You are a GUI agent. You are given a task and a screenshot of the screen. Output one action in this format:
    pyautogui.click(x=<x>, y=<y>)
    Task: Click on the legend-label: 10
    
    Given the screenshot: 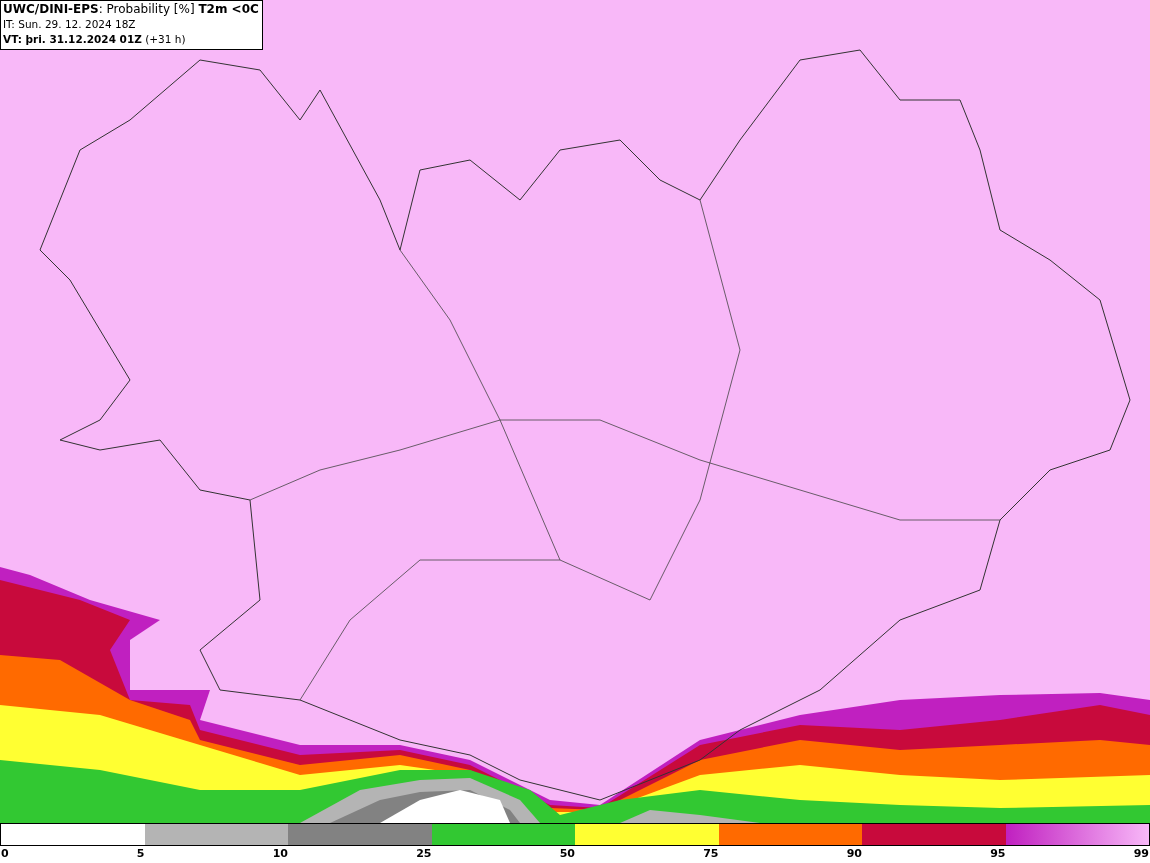 What is the action you would take?
    pyautogui.click(x=280, y=854)
    